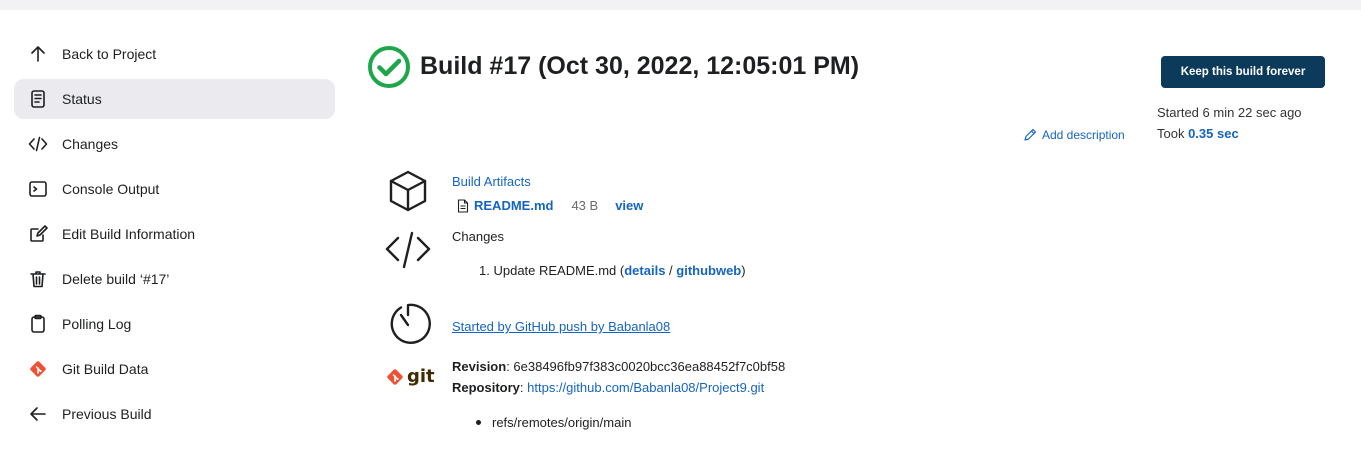 The height and width of the screenshot is (451, 1361). Describe the element at coordinates (38, 189) in the screenshot. I see `terminal-icon` at that location.